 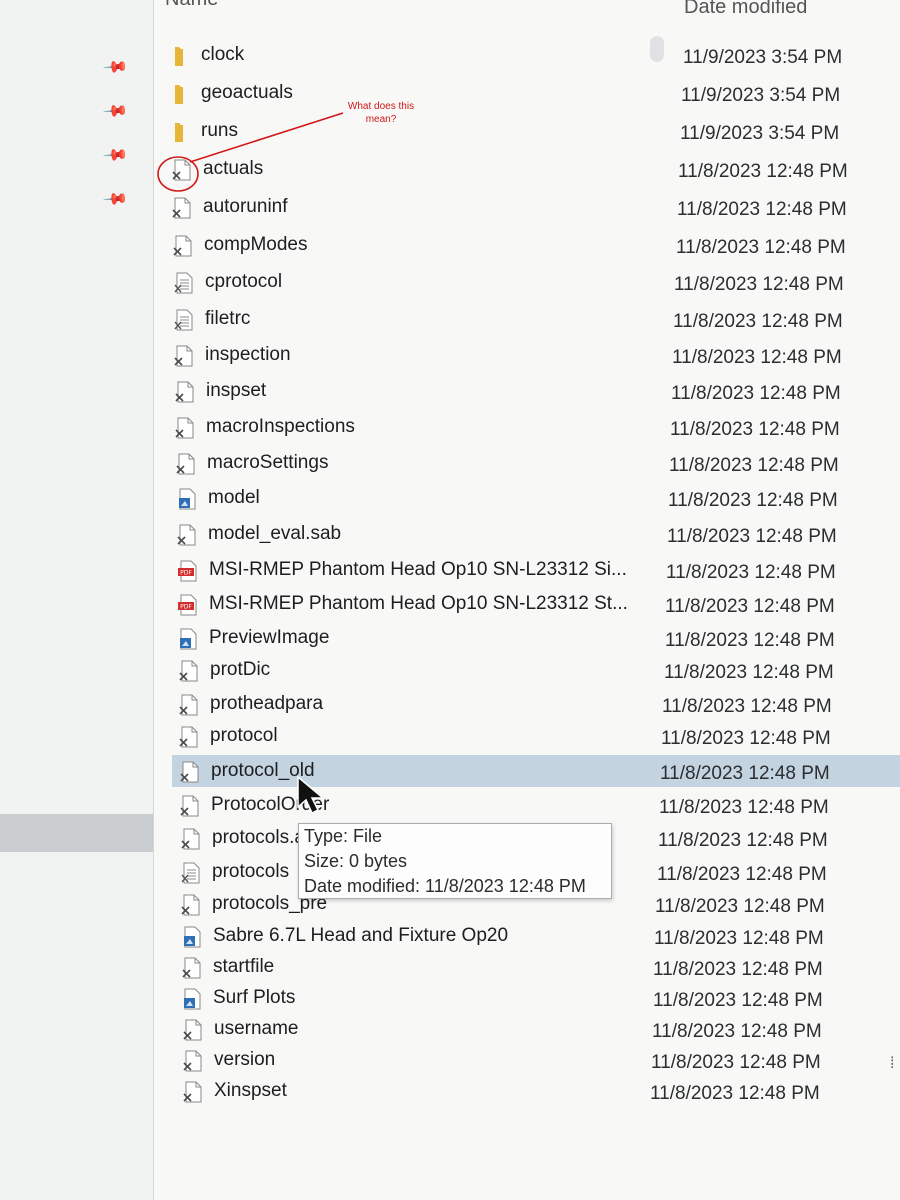 What do you see at coordinates (532, 638) in the screenshot?
I see `file-row: PreviewImage 11/8/2023 12:48 PM` at bounding box center [532, 638].